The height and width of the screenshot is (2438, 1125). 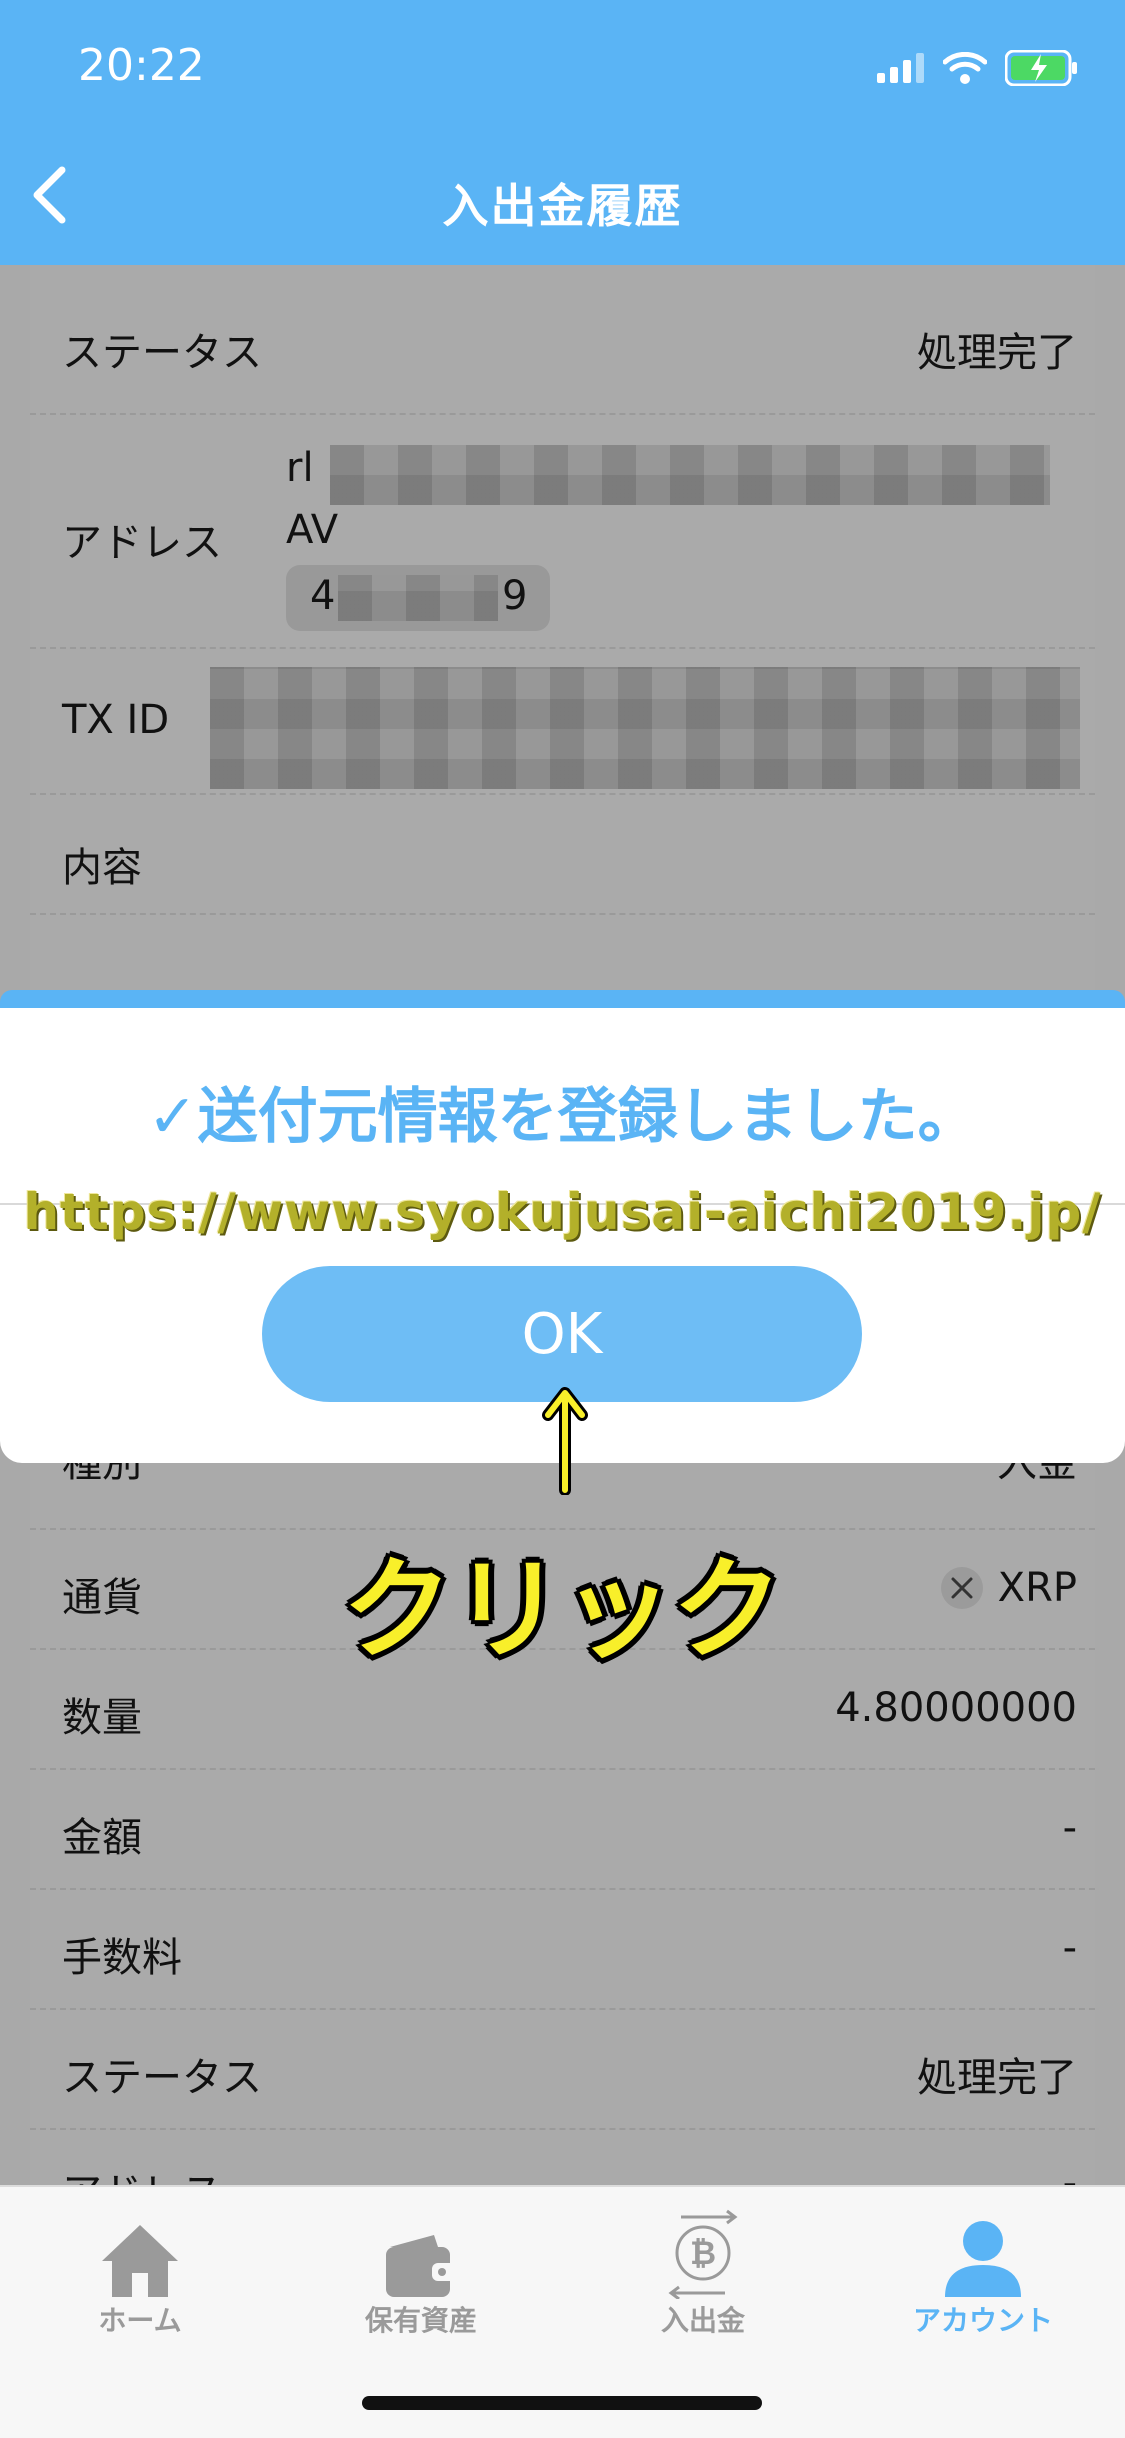 I want to click on content-row: 内容, so click(x=562, y=855).